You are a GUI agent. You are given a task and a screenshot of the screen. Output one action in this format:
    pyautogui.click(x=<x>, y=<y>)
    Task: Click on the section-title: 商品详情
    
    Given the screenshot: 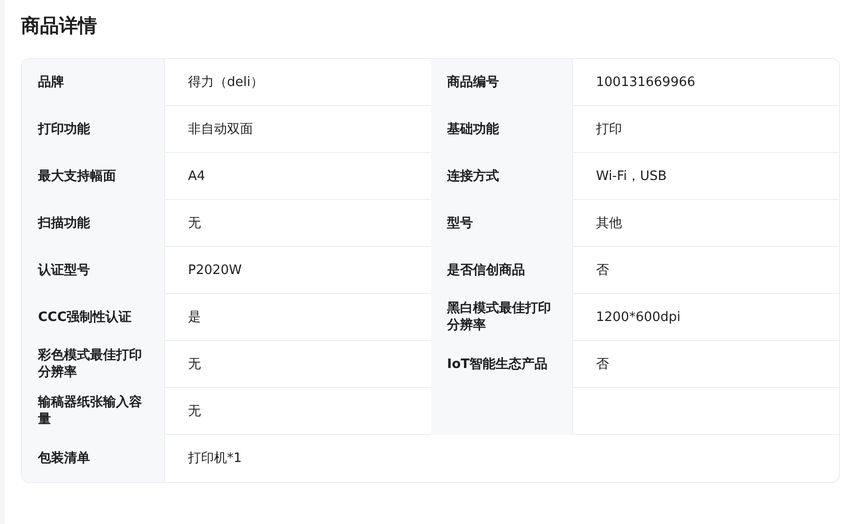 What is the action you would take?
    pyautogui.click(x=59, y=26)
    